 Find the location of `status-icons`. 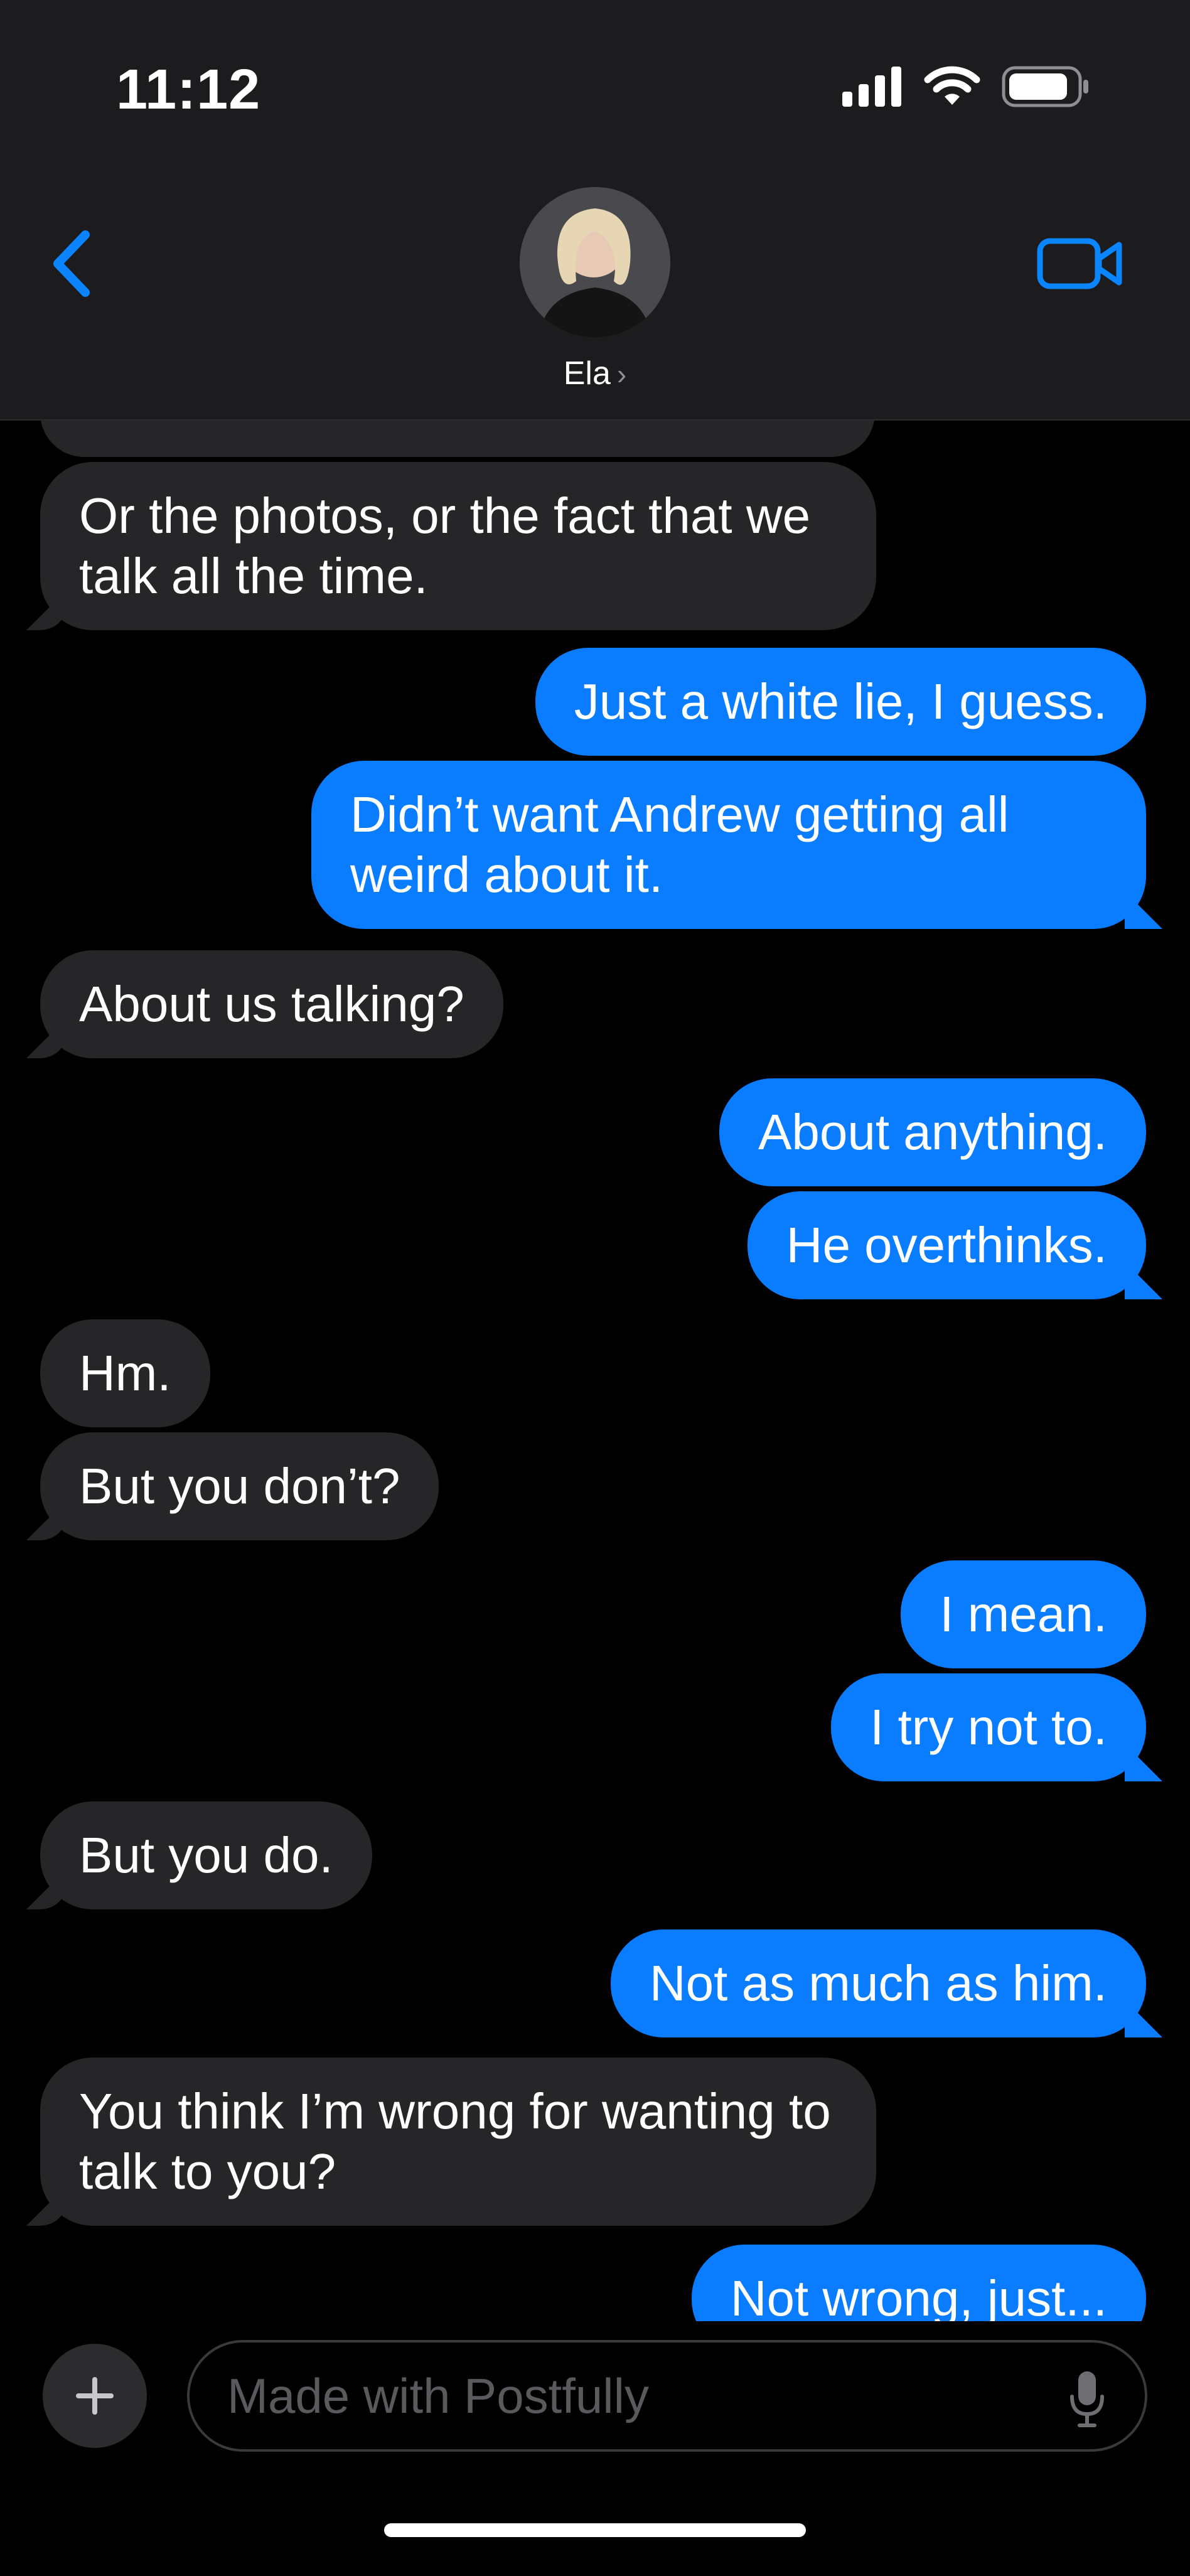

status-icons is located at coordinates (966, 86).